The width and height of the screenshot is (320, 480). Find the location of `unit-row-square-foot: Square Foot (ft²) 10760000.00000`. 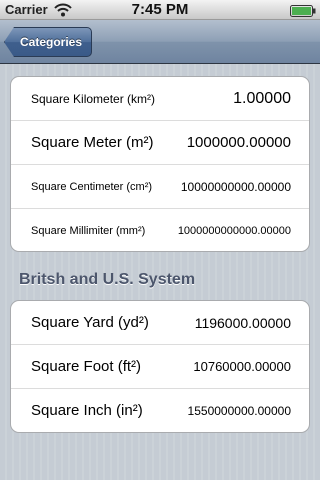

unit-row-square-foot: Square Foot (ft²) 10760000.00000 is located at coordinates (160, 367).